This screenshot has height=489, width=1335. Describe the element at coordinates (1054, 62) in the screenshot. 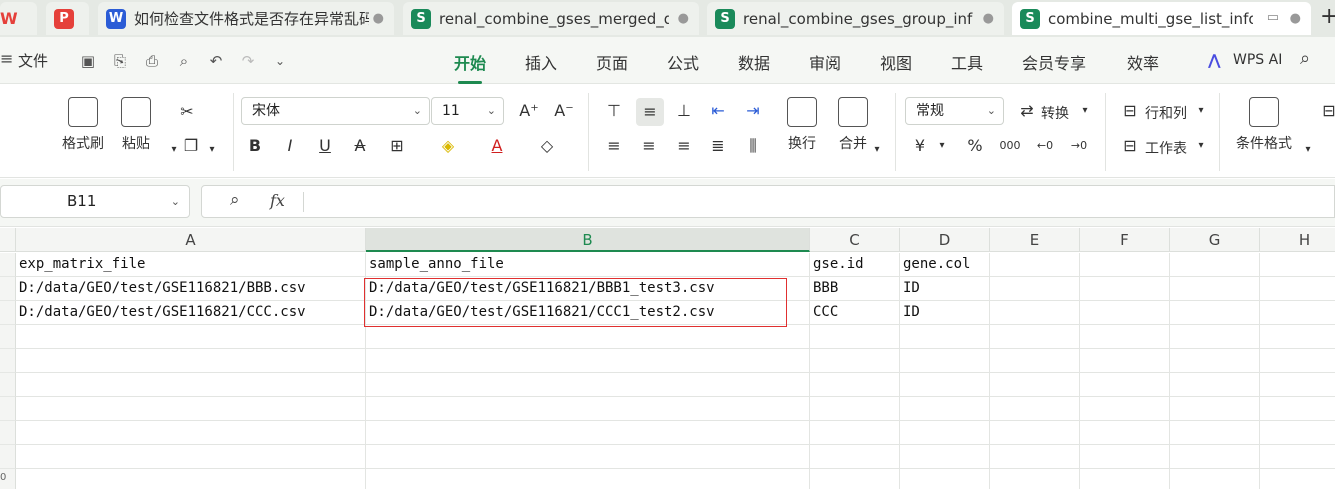

I see `menu-member: 会员专享` at that location.